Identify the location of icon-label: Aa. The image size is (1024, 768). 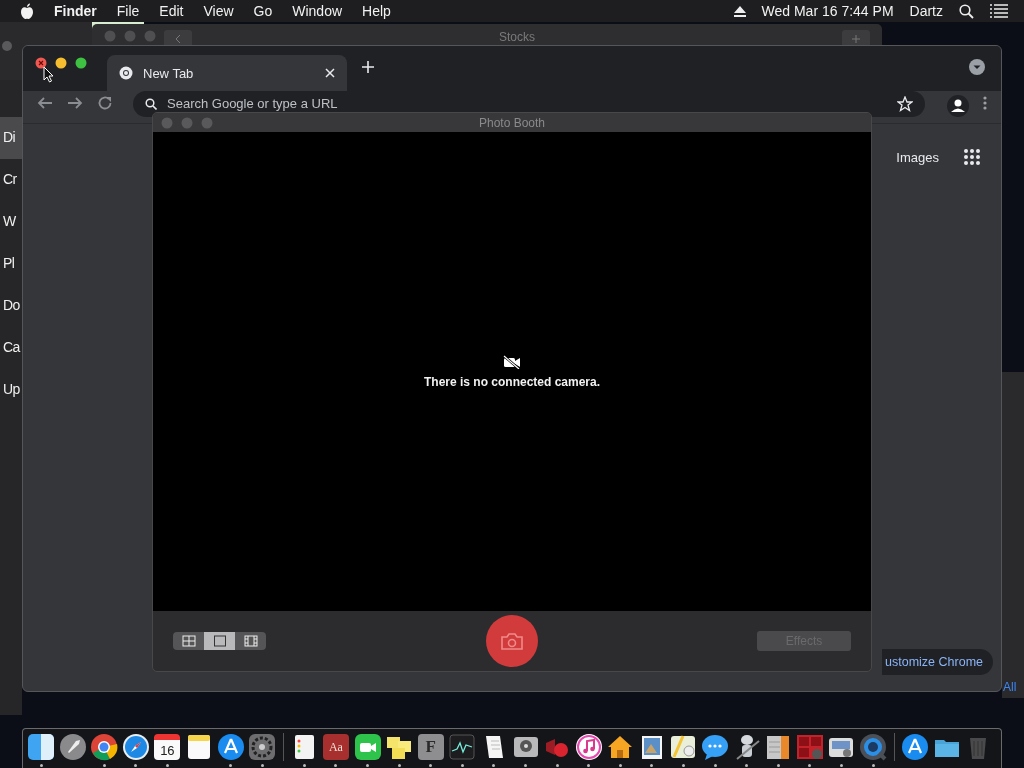
(335, 747).